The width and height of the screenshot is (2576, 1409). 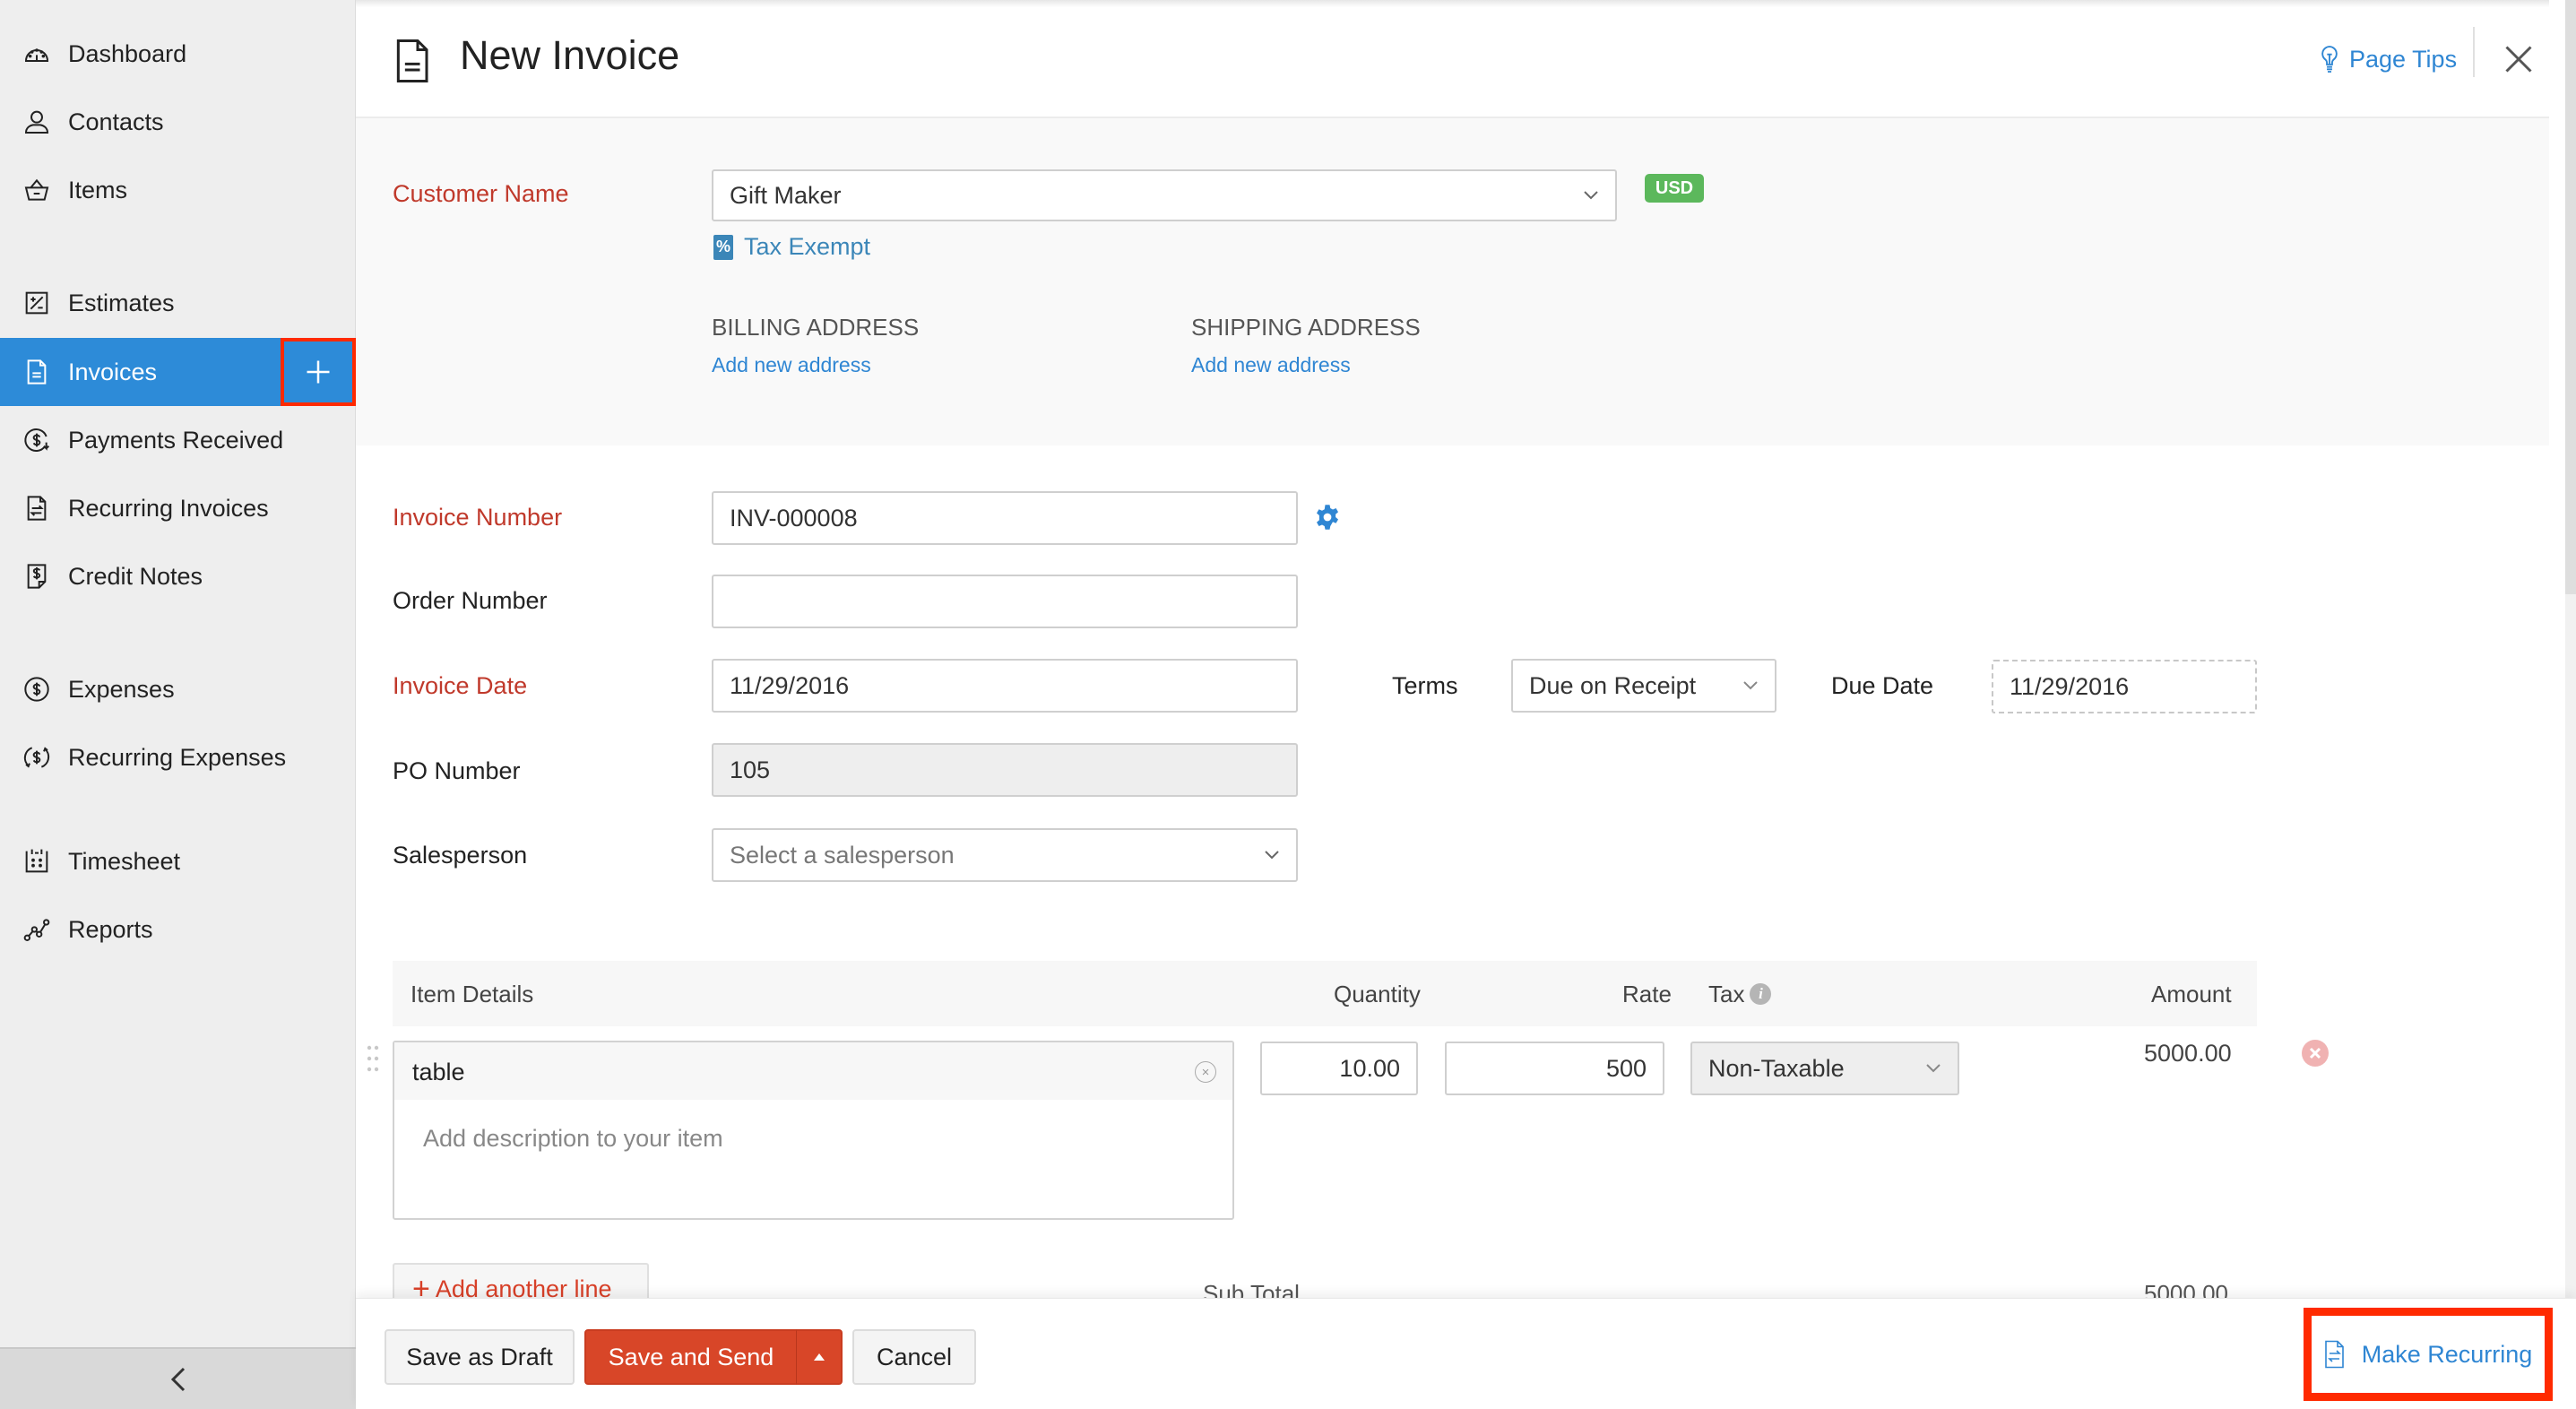 What do you see at coordinates (2315, 1053) in the screenshot?
I see `remove-row-button` at bounding box center [2315, 1053].